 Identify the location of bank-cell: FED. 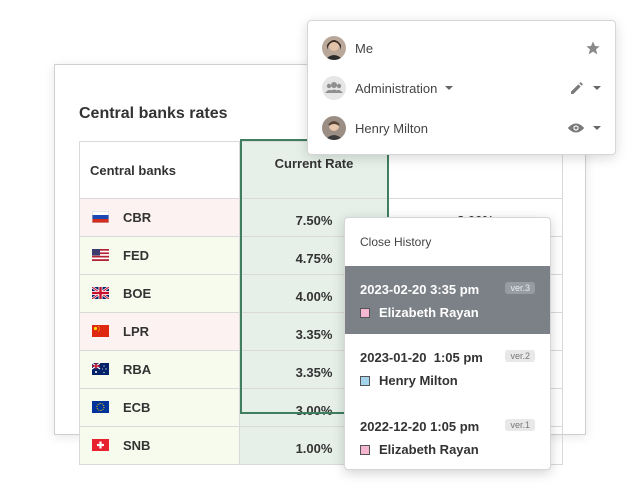
(159, 255).